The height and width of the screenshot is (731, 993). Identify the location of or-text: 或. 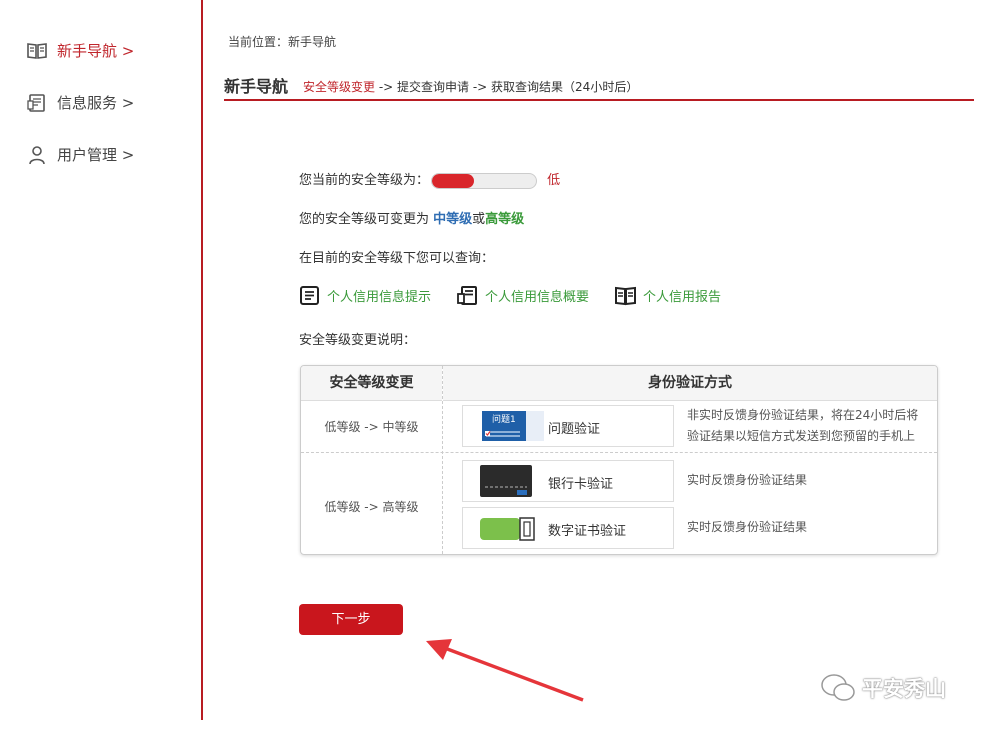
(479, 219).